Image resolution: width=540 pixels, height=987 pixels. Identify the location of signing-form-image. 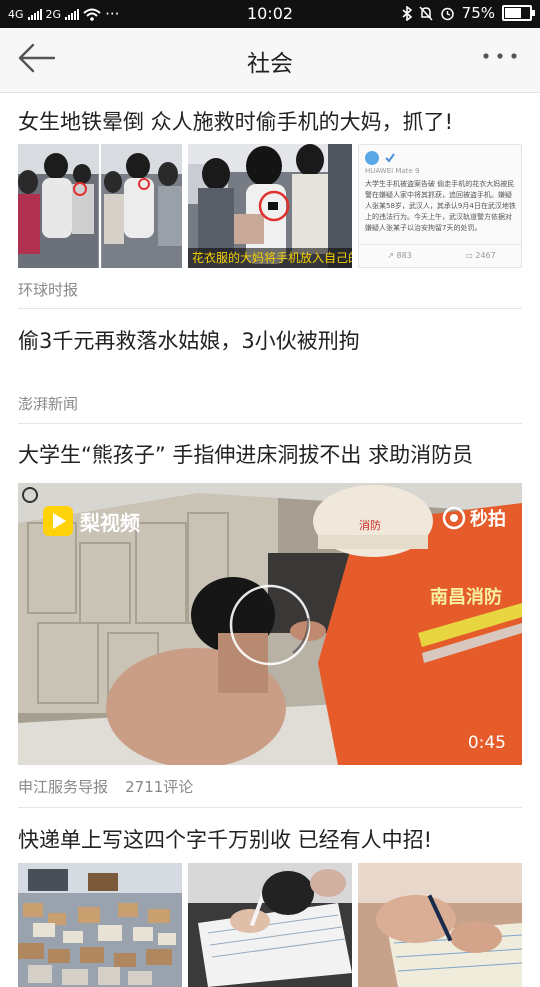
(270, 925).